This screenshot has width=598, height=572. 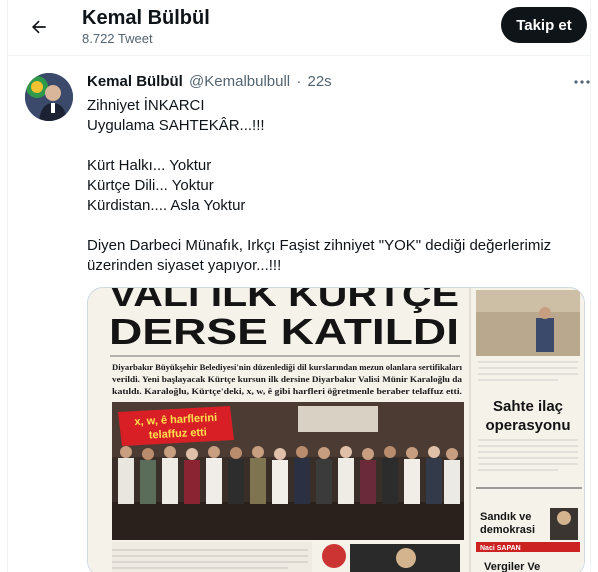 I want to click on tweet-line: Kürt Halkı... Yoktur, so click(x=149, y=165).